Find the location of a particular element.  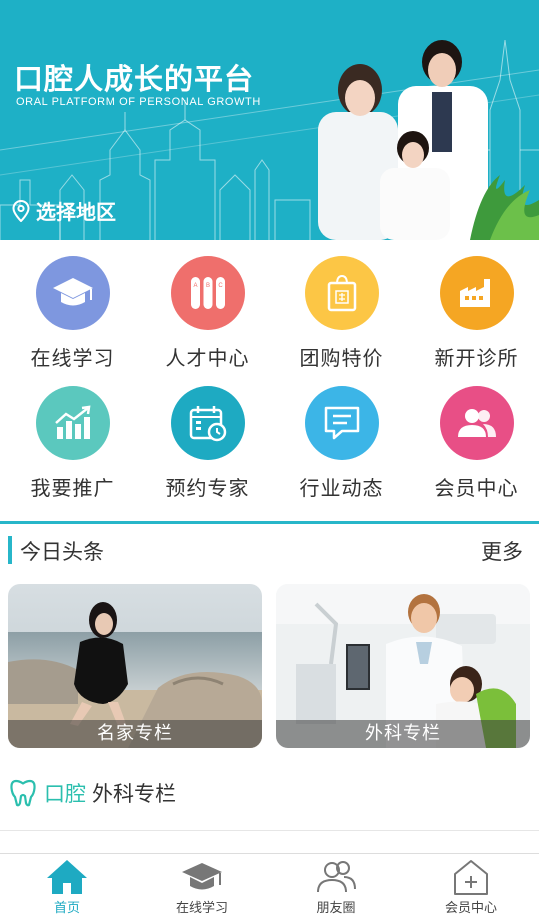

dental-section-header: 口腔 外科专栏 is located at coordinates (93, 793).